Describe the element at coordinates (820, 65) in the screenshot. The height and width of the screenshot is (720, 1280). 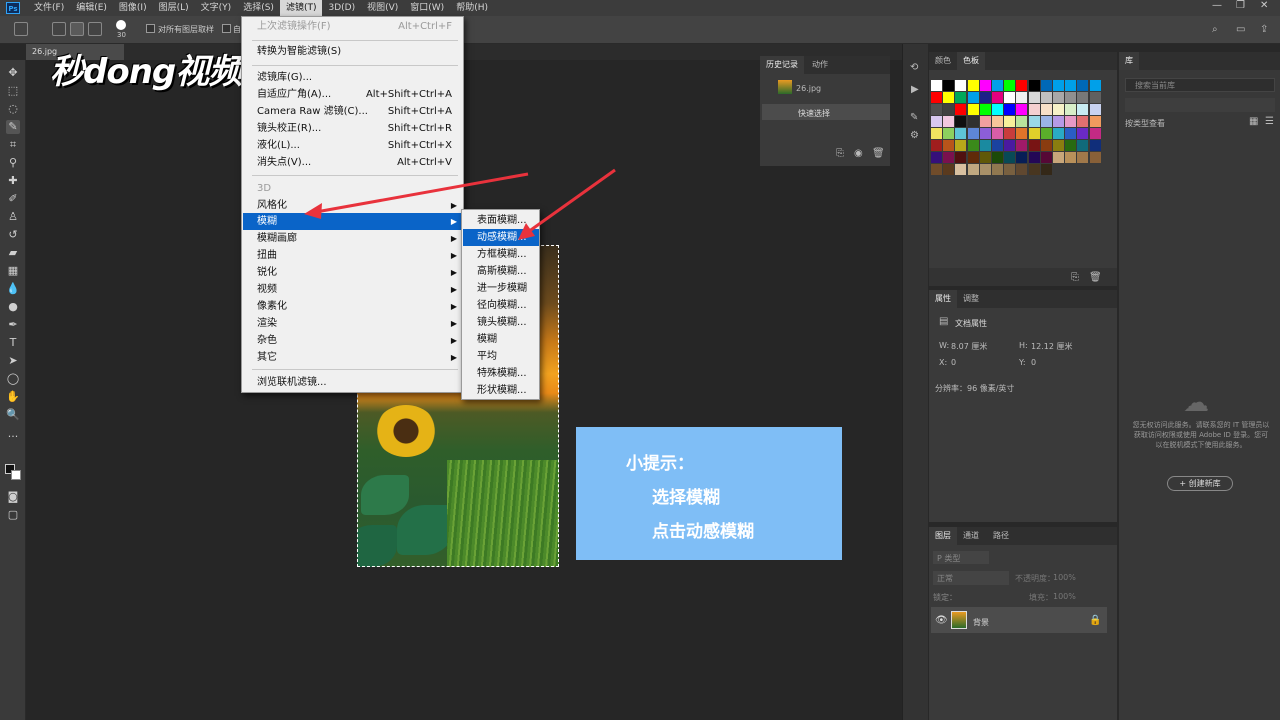
I see `tab-actions: 动作` at that location.